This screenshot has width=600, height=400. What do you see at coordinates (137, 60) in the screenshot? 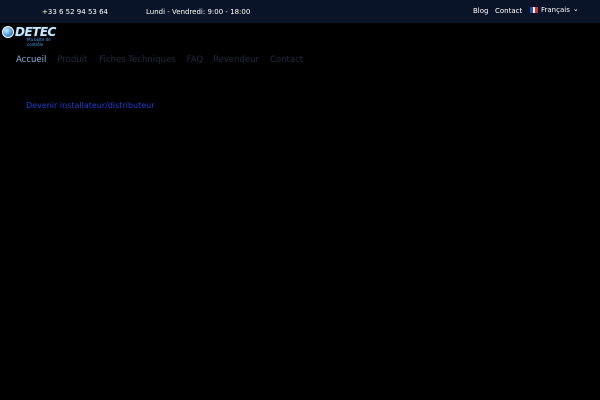
I see `nav-item-fiches-techniques: Fiches Techniques` at bounding box center [137, 60].